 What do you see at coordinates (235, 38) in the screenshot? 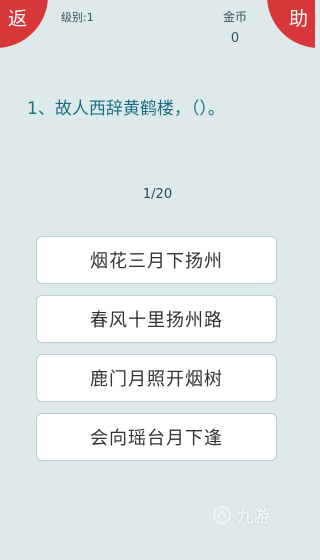
I see `coins-value: 0` at bounding box center [235, 38].